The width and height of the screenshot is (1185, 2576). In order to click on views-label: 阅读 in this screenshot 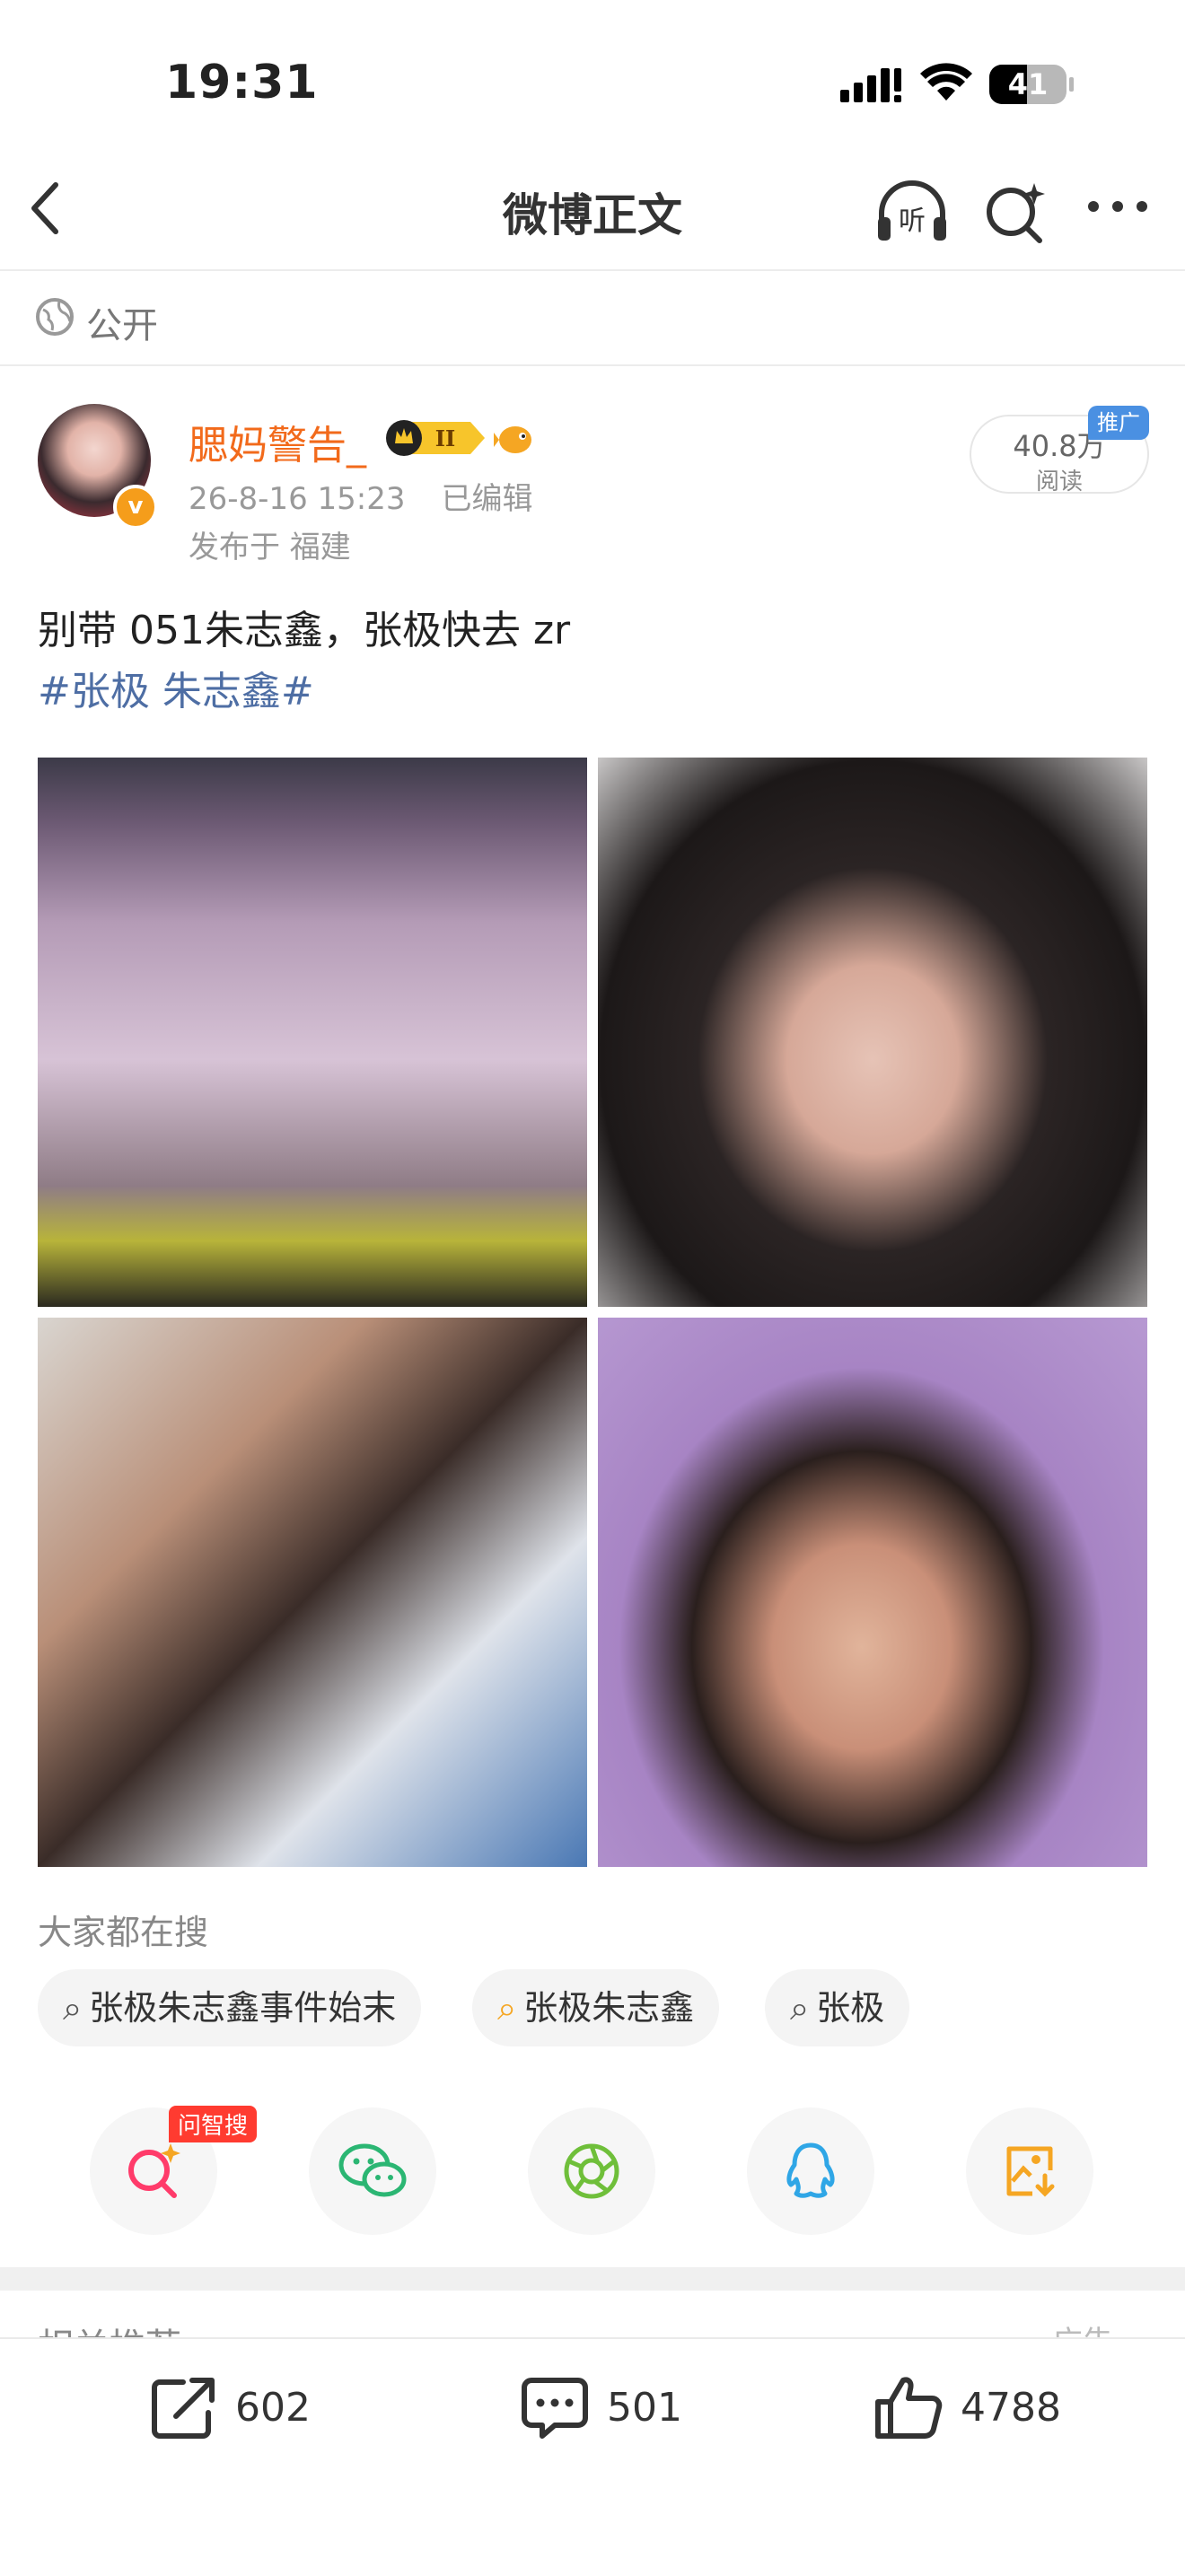, I will do `click(1059, 482)`.